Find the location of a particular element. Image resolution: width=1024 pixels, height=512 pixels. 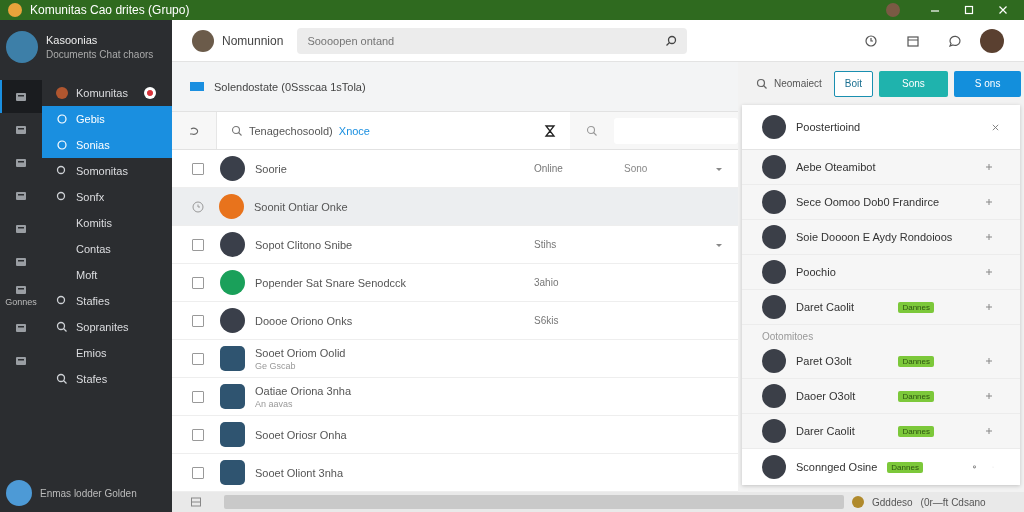

contact-item: Daret Caolit Dannes is located at coordinates (881, 307).